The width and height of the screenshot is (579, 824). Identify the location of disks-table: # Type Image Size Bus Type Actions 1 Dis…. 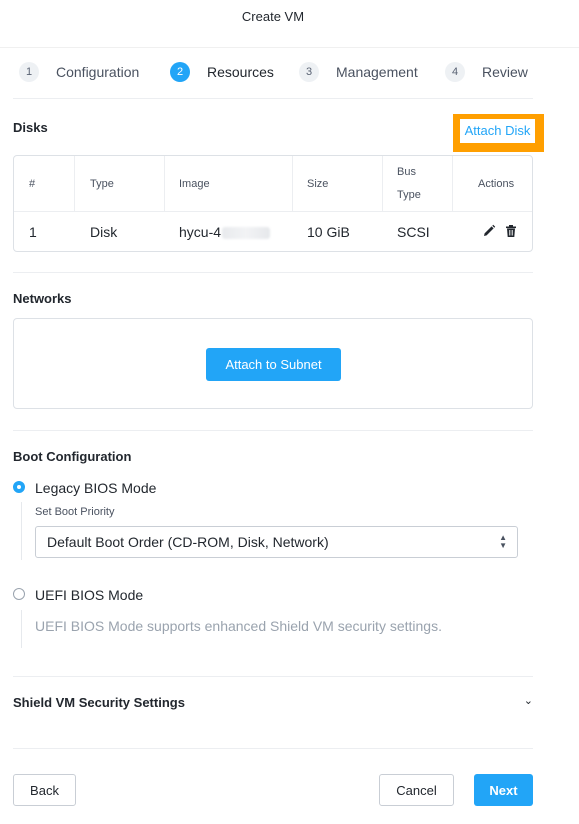
(273, 203).